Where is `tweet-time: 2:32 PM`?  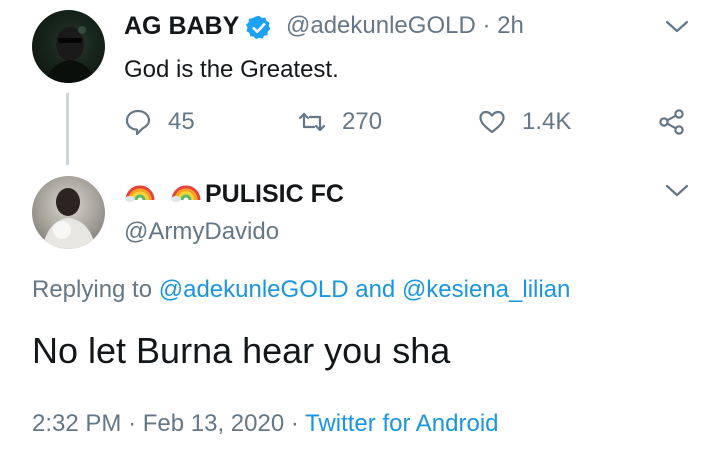
tweet-time: 2:32 PM is located at coordinates (77, 423).